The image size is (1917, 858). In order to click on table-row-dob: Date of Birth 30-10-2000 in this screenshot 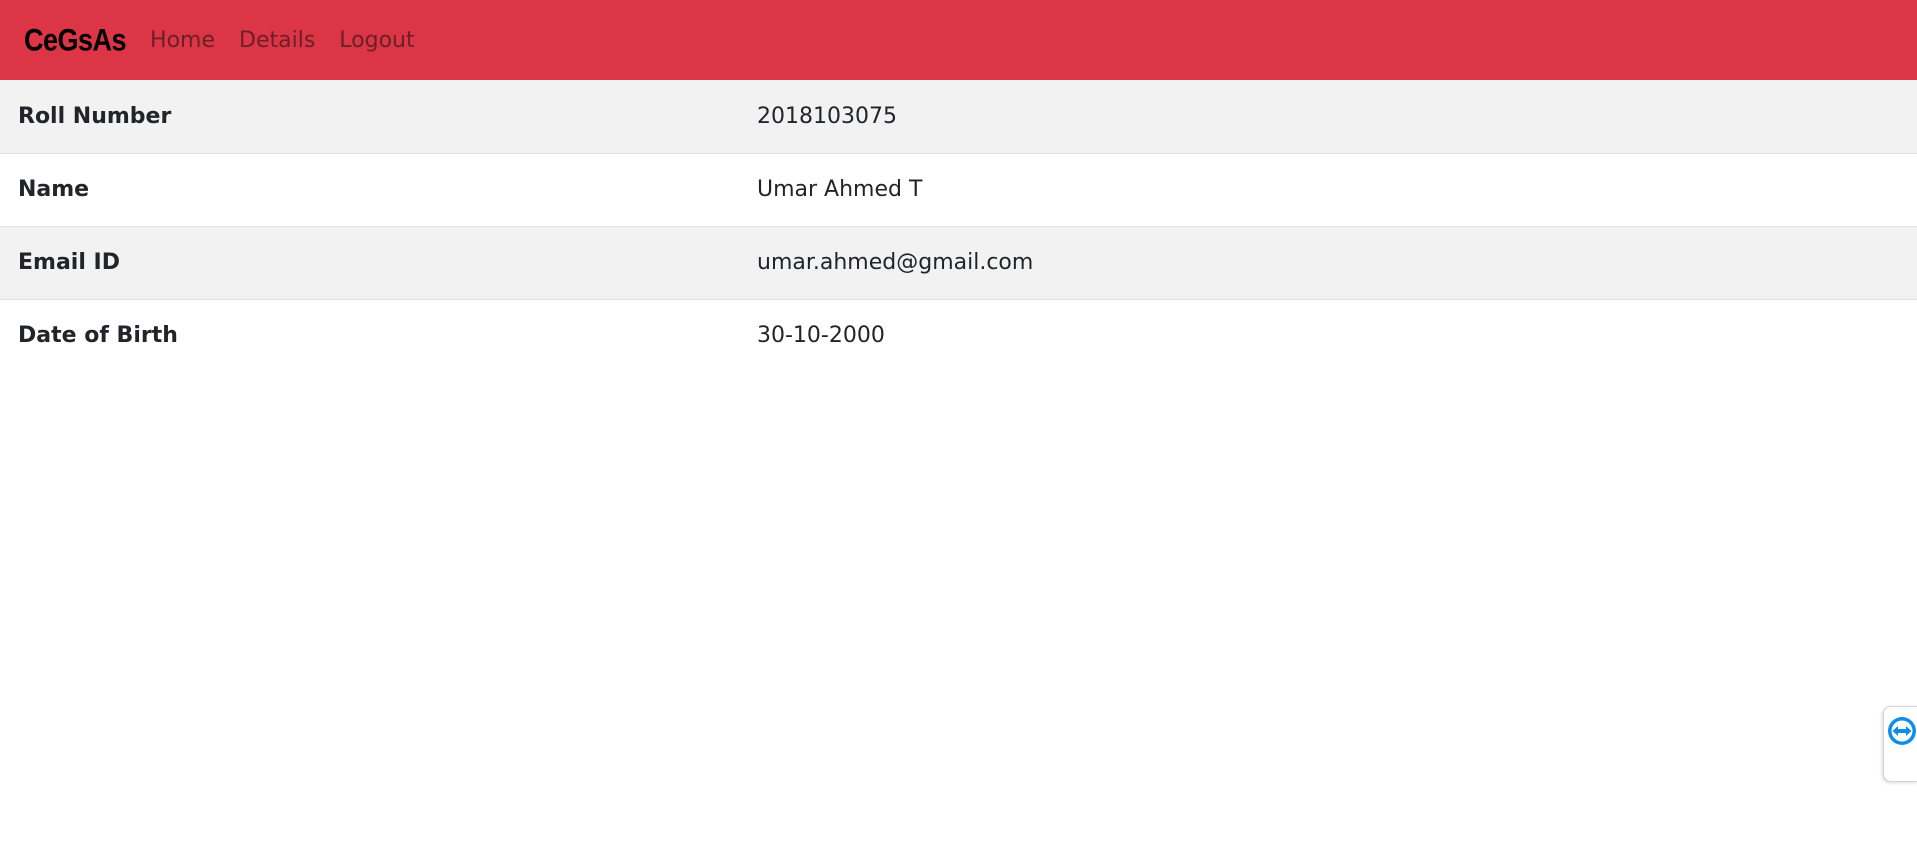, I will do `click(958, 335)`.